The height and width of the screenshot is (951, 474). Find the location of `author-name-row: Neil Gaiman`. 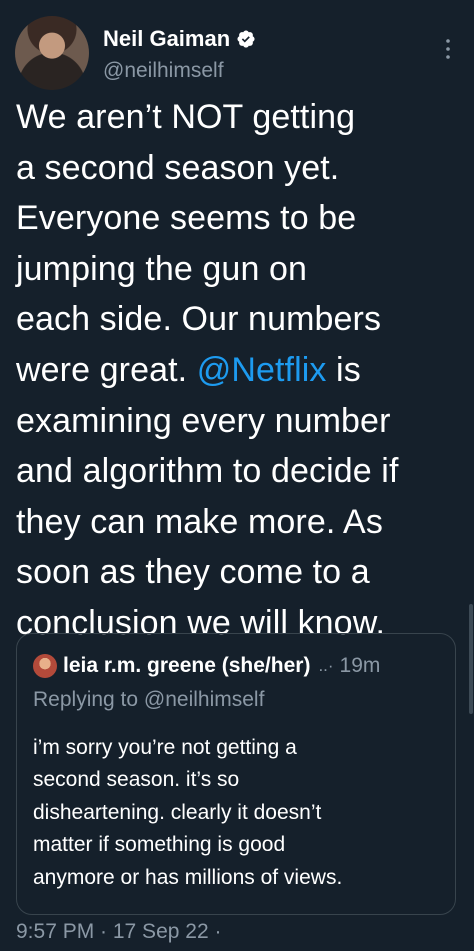

author-name-row: Neil Gaiman is located at coordinates (179, 39).